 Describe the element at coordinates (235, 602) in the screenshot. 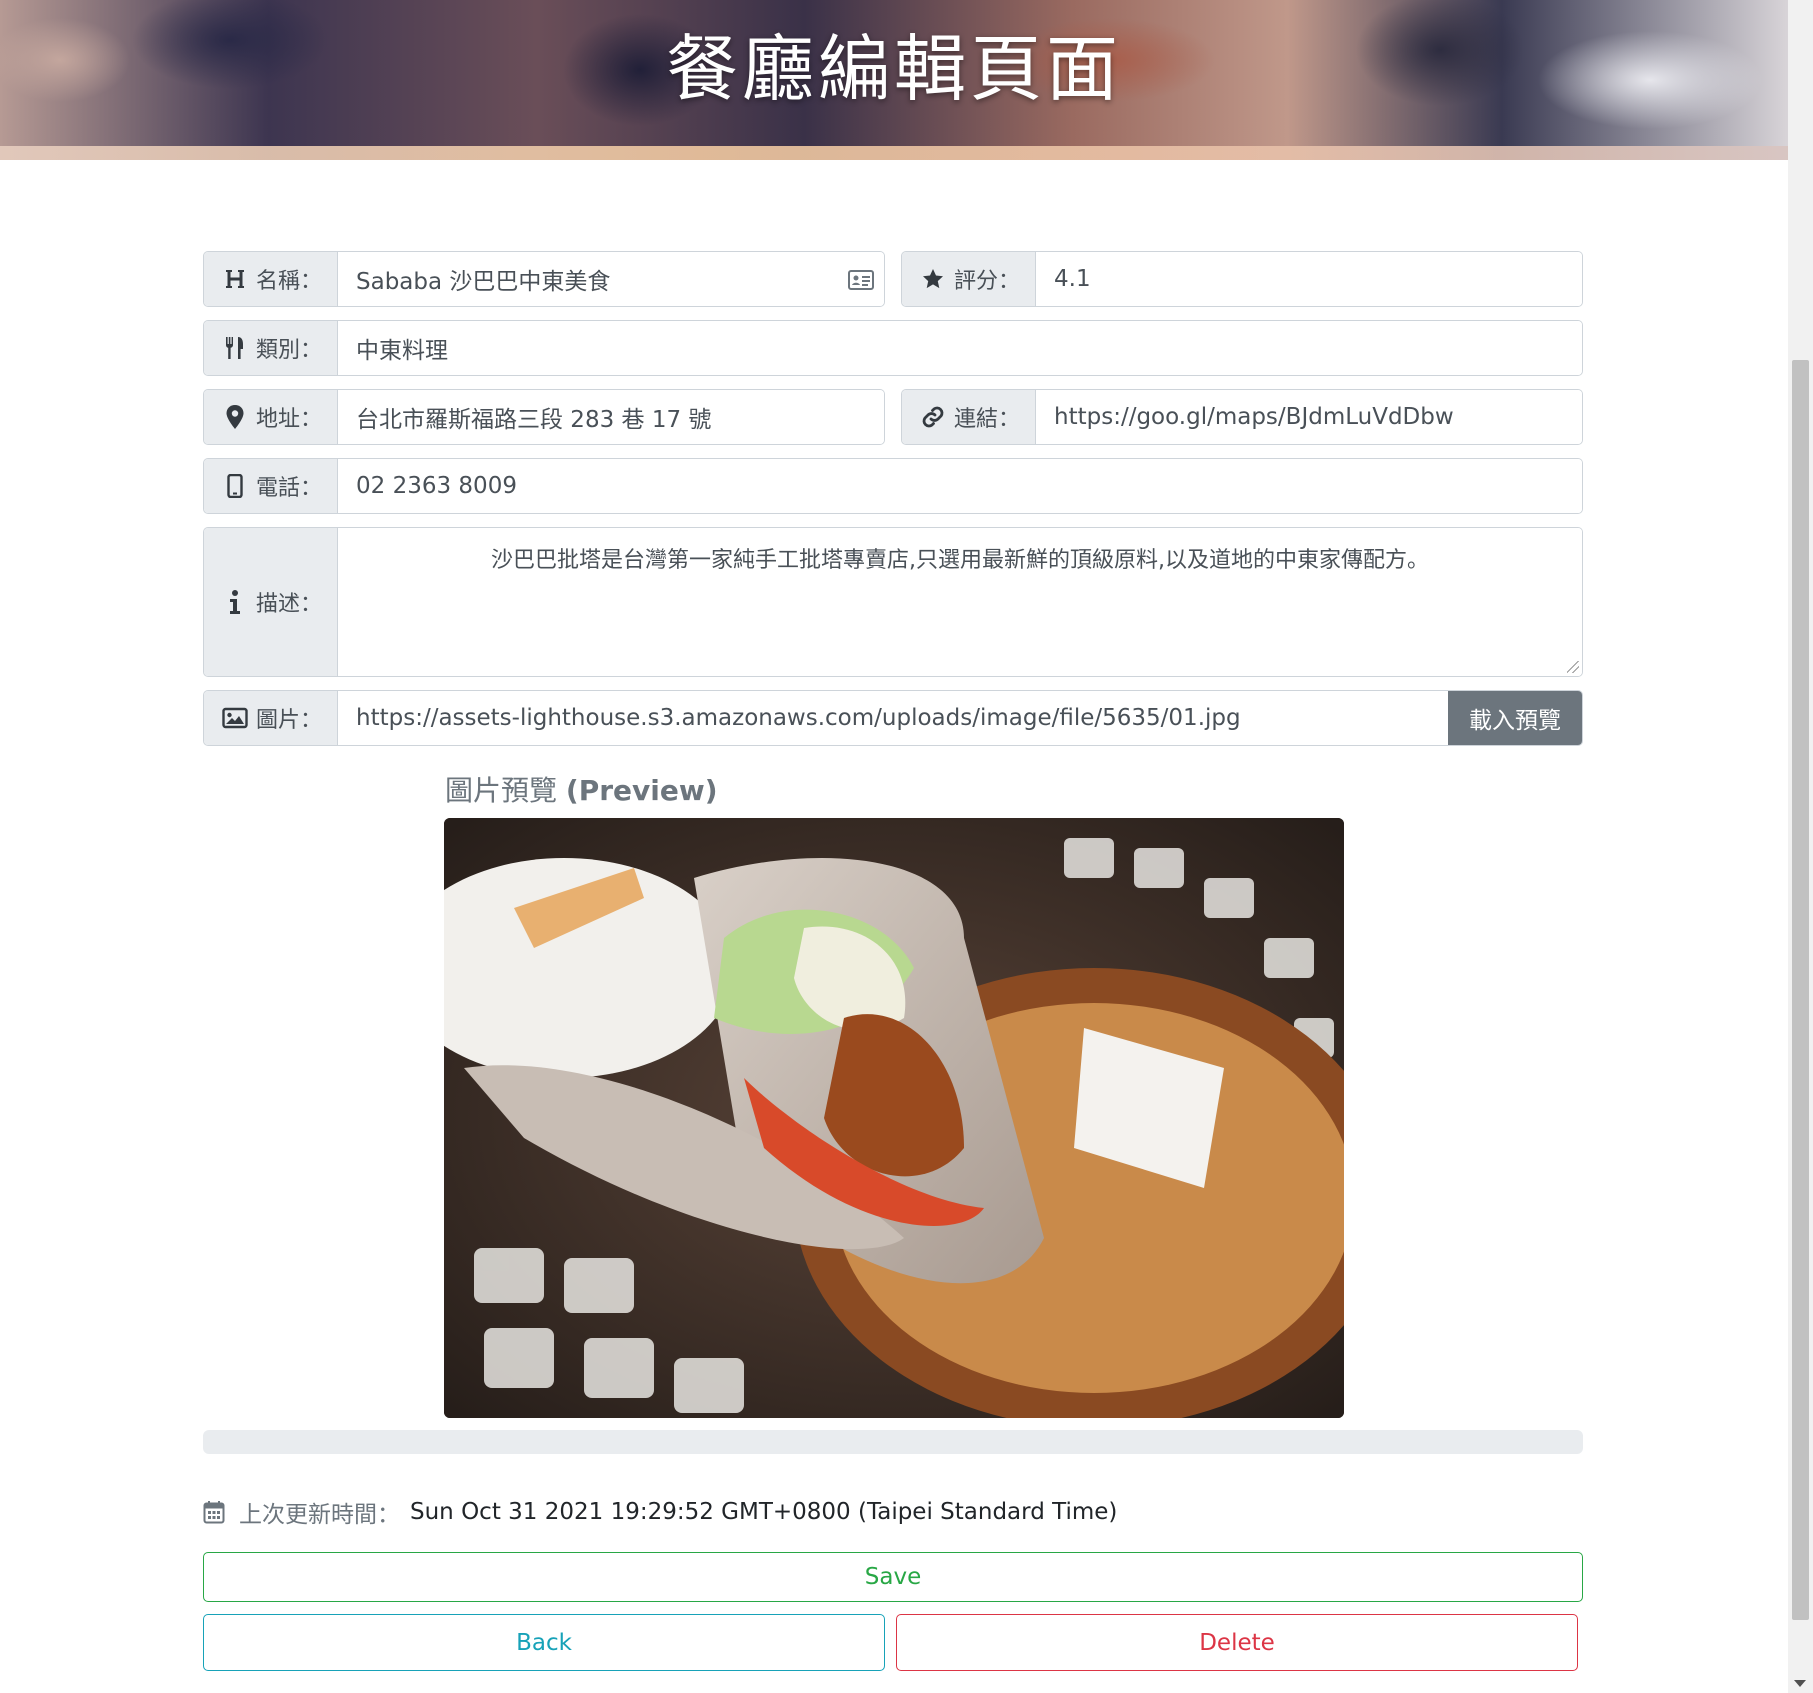

I see `info-icon` at that location.